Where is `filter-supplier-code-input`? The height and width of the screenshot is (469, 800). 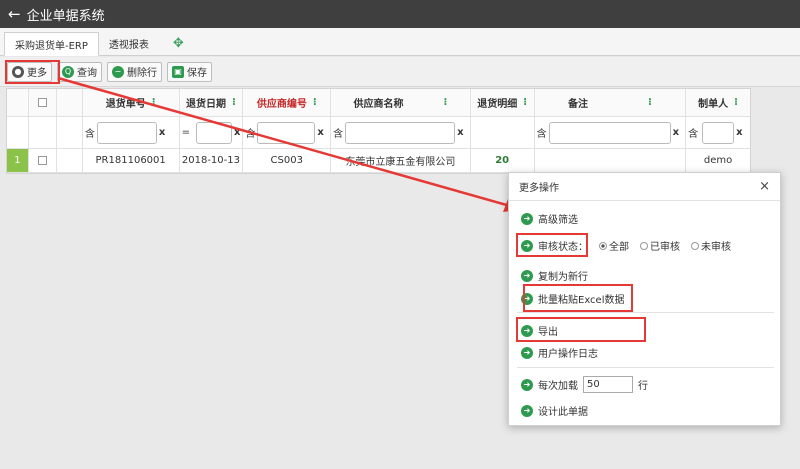 filter-supplier-code-input is located at coordinates (286, 132).